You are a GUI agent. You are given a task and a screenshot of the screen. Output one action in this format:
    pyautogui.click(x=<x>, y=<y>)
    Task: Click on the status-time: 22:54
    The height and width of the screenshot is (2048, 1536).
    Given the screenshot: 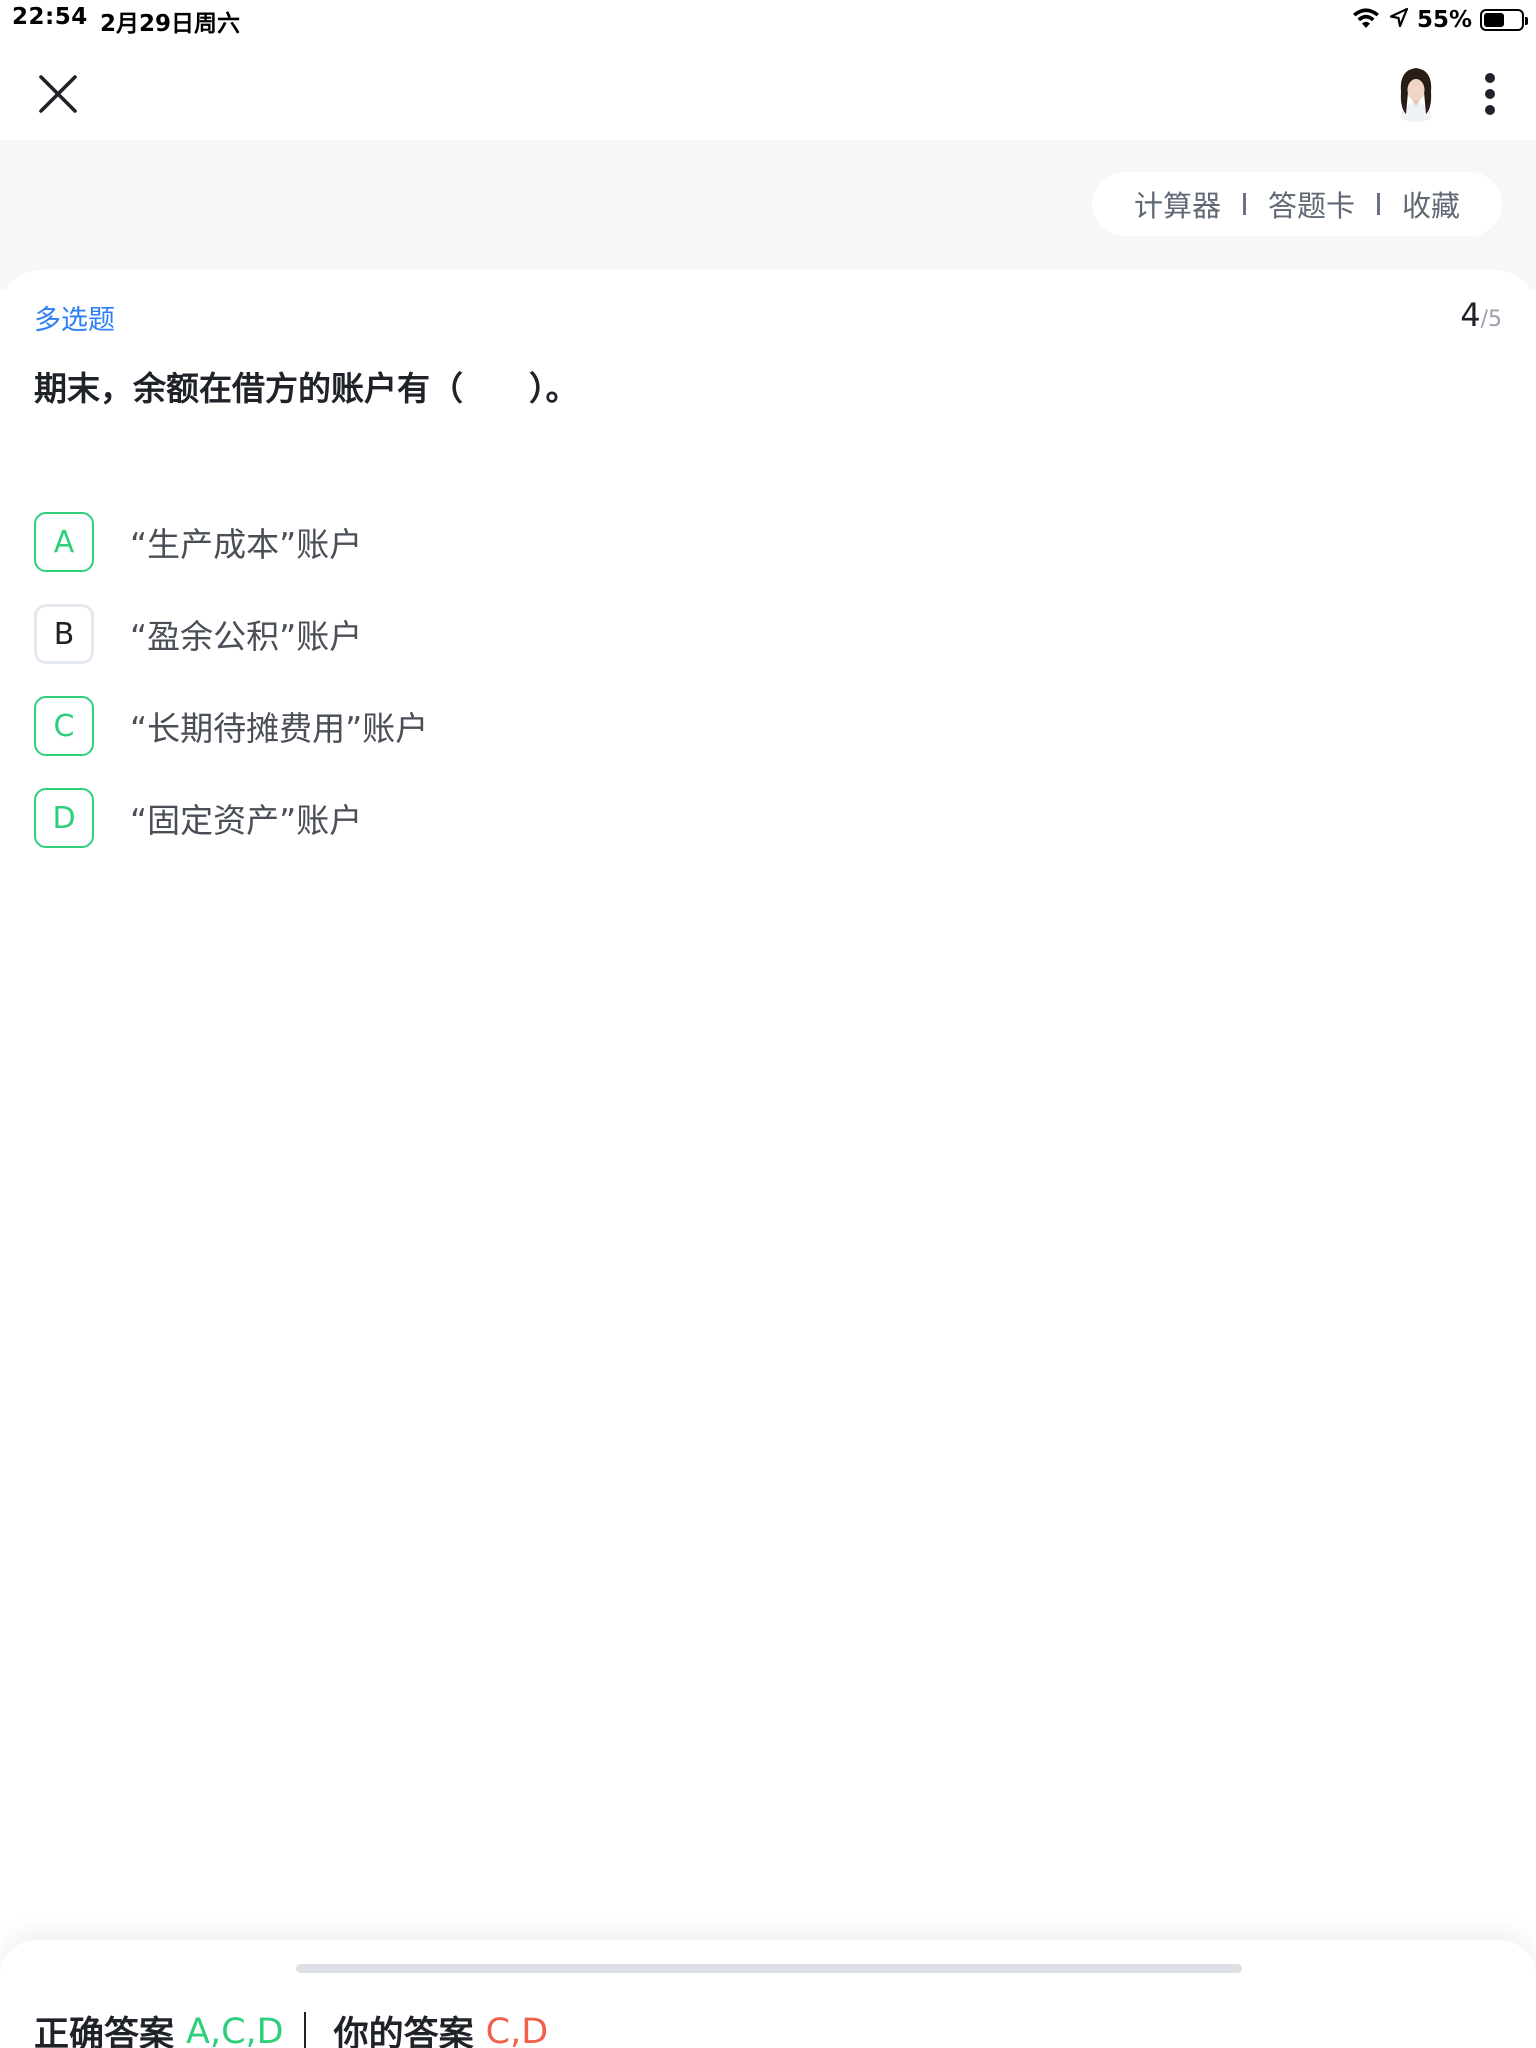 What is the action you would take?
    pyautogui.click(x=50, y=17)
    